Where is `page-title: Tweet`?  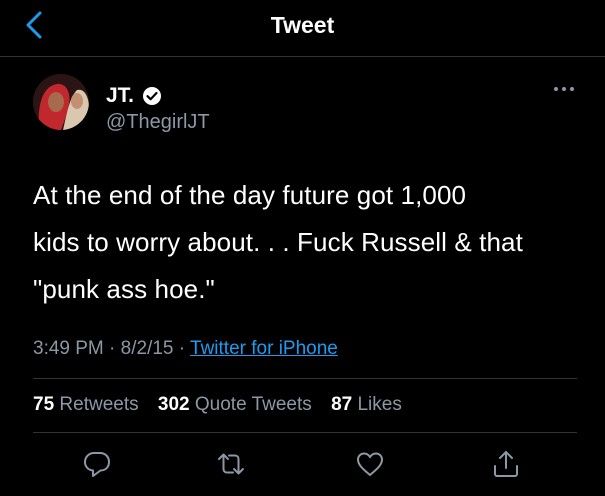
page-title: Tweet is located at coordinates (302, 25).